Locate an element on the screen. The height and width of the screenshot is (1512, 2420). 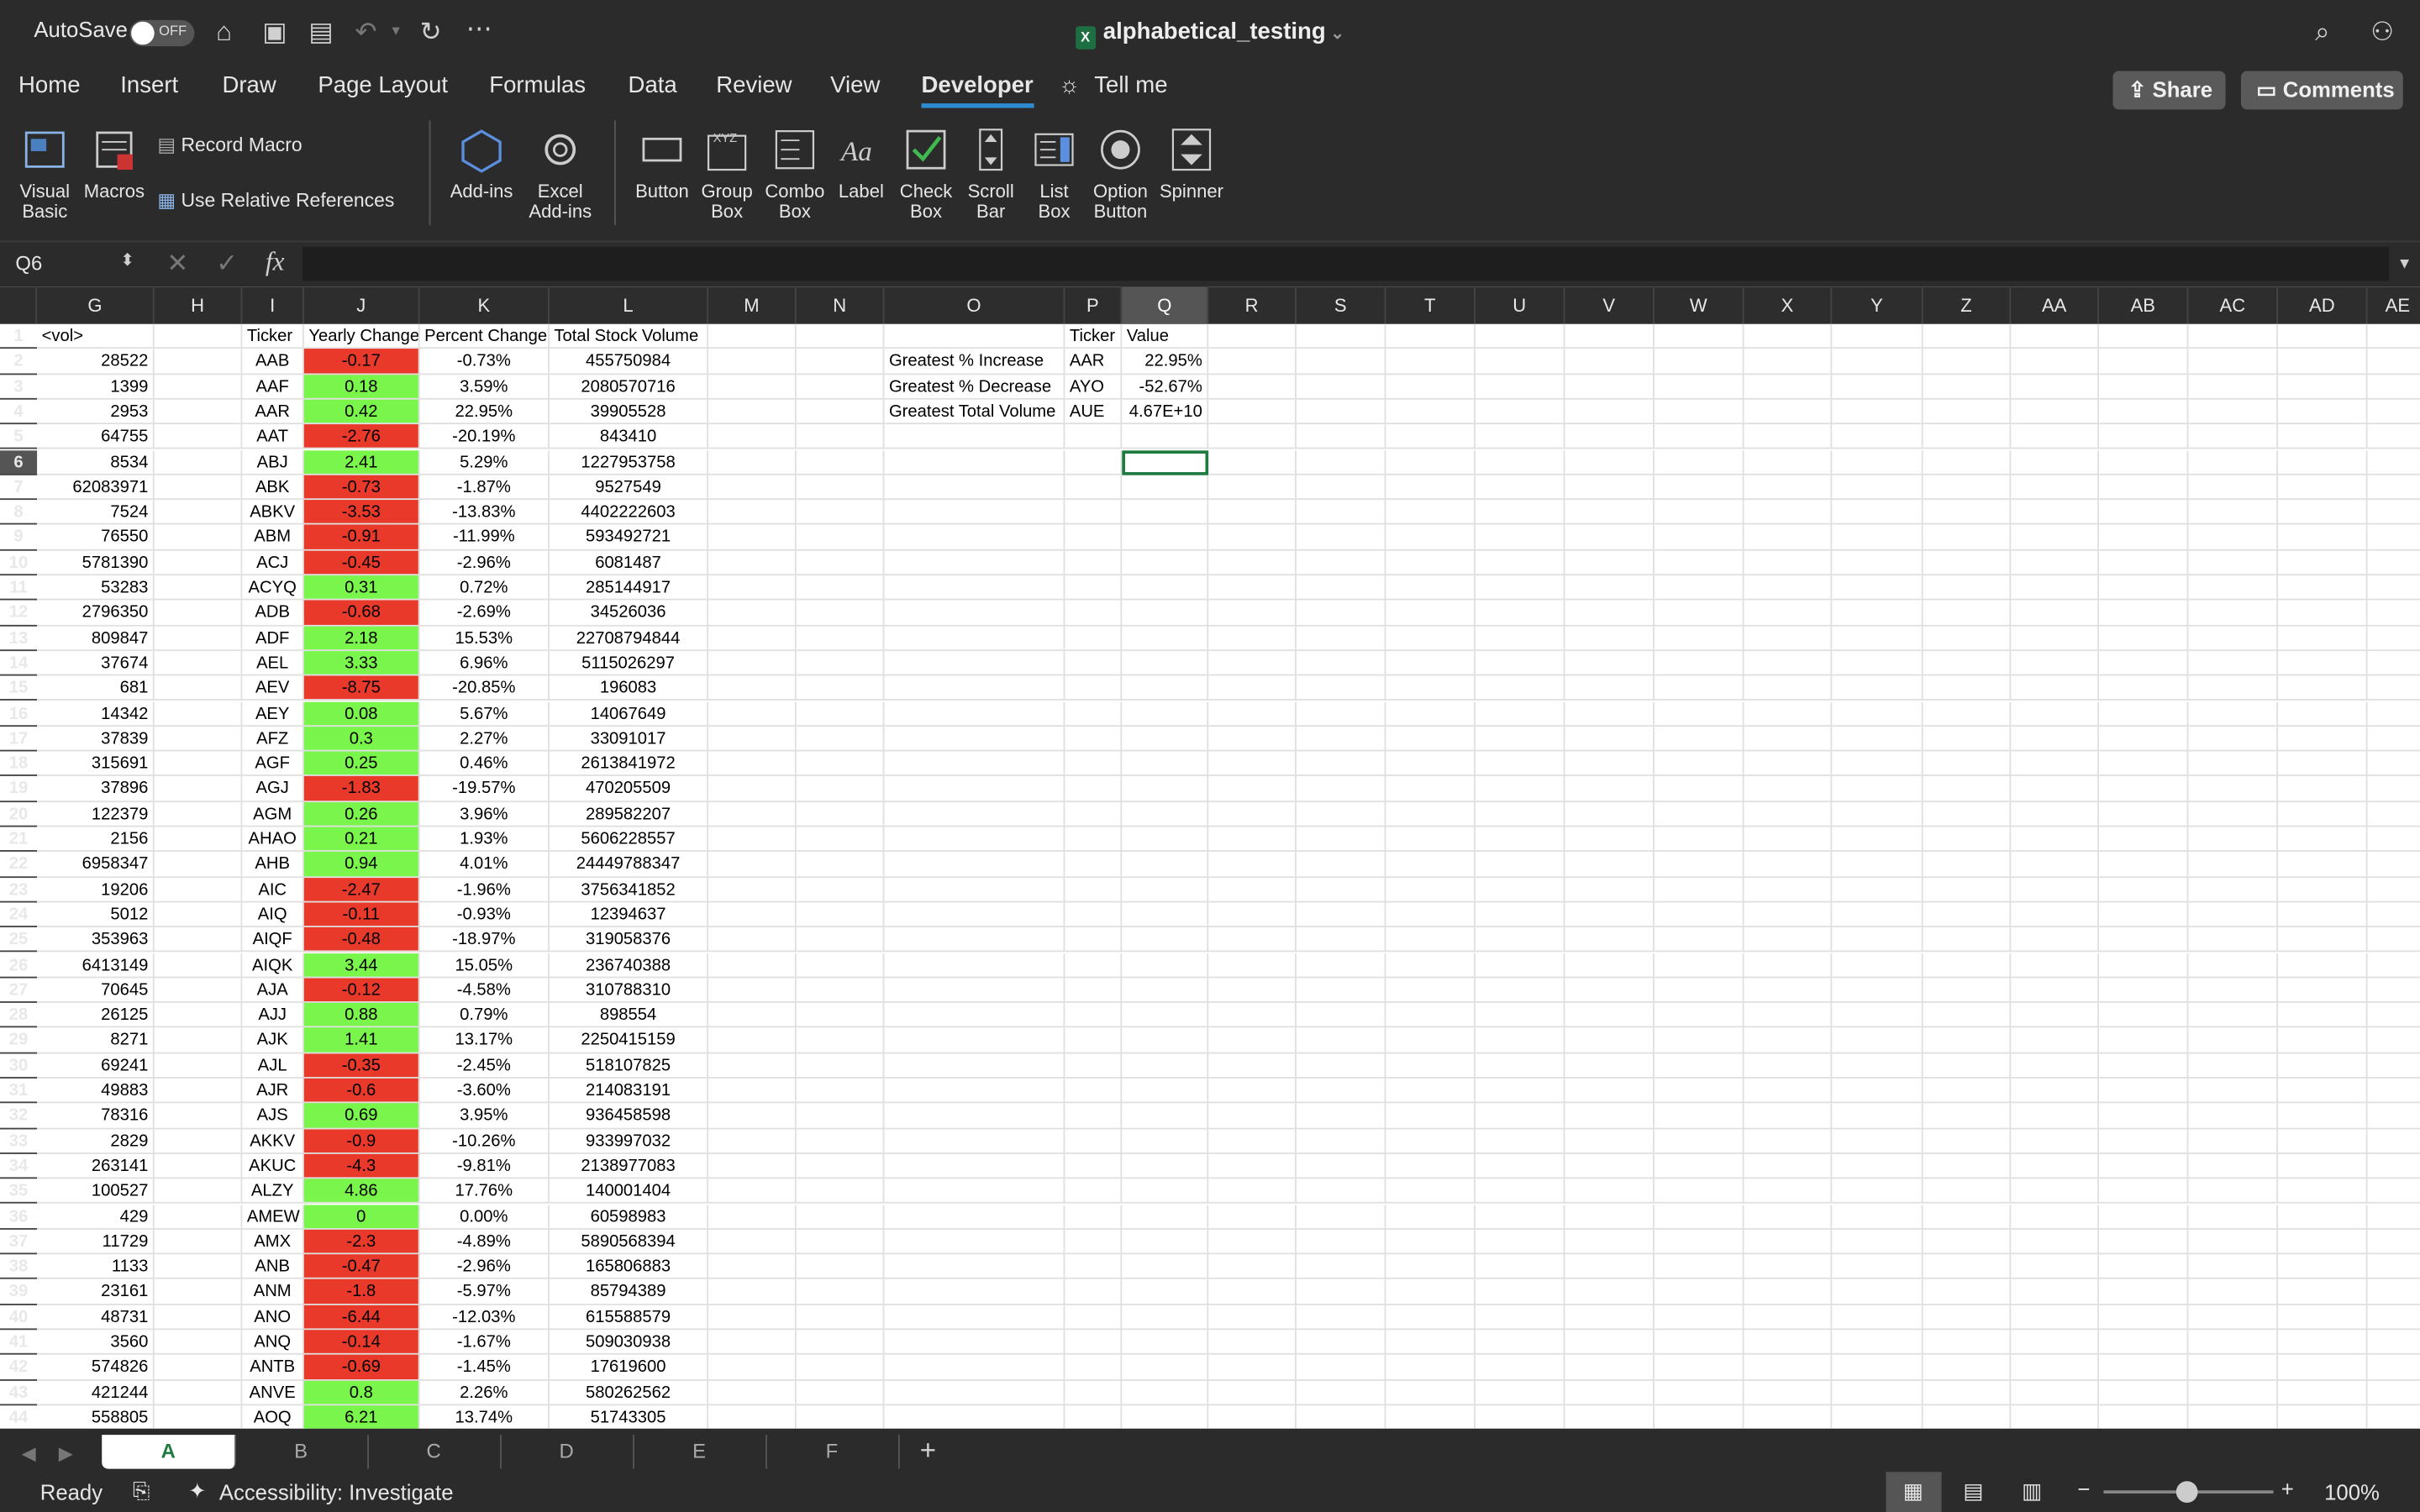
vol-cell: 5781390 is located at coordinates (96, 563).